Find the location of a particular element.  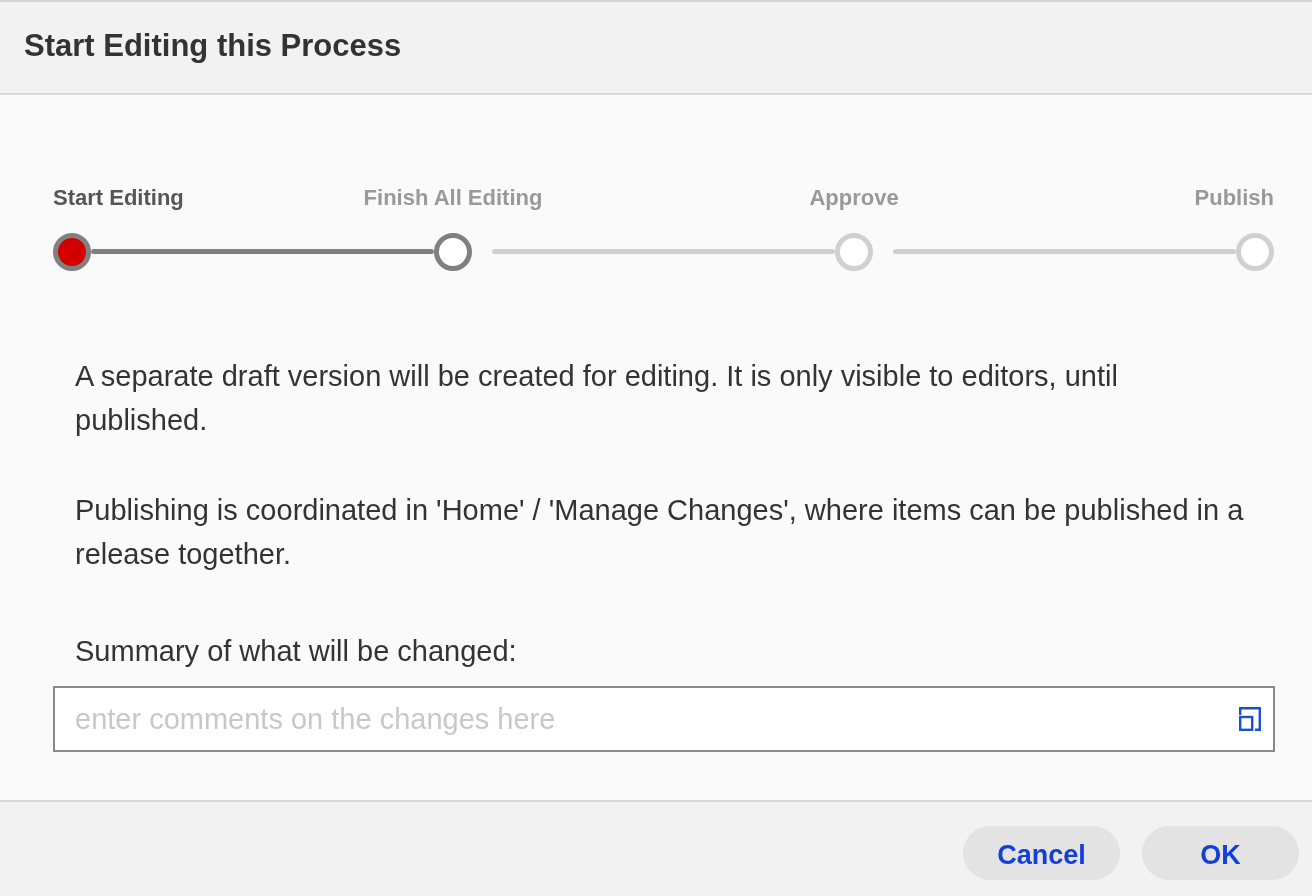

dialog-title: Start Editing this Process is located at coordinates (213, 45).